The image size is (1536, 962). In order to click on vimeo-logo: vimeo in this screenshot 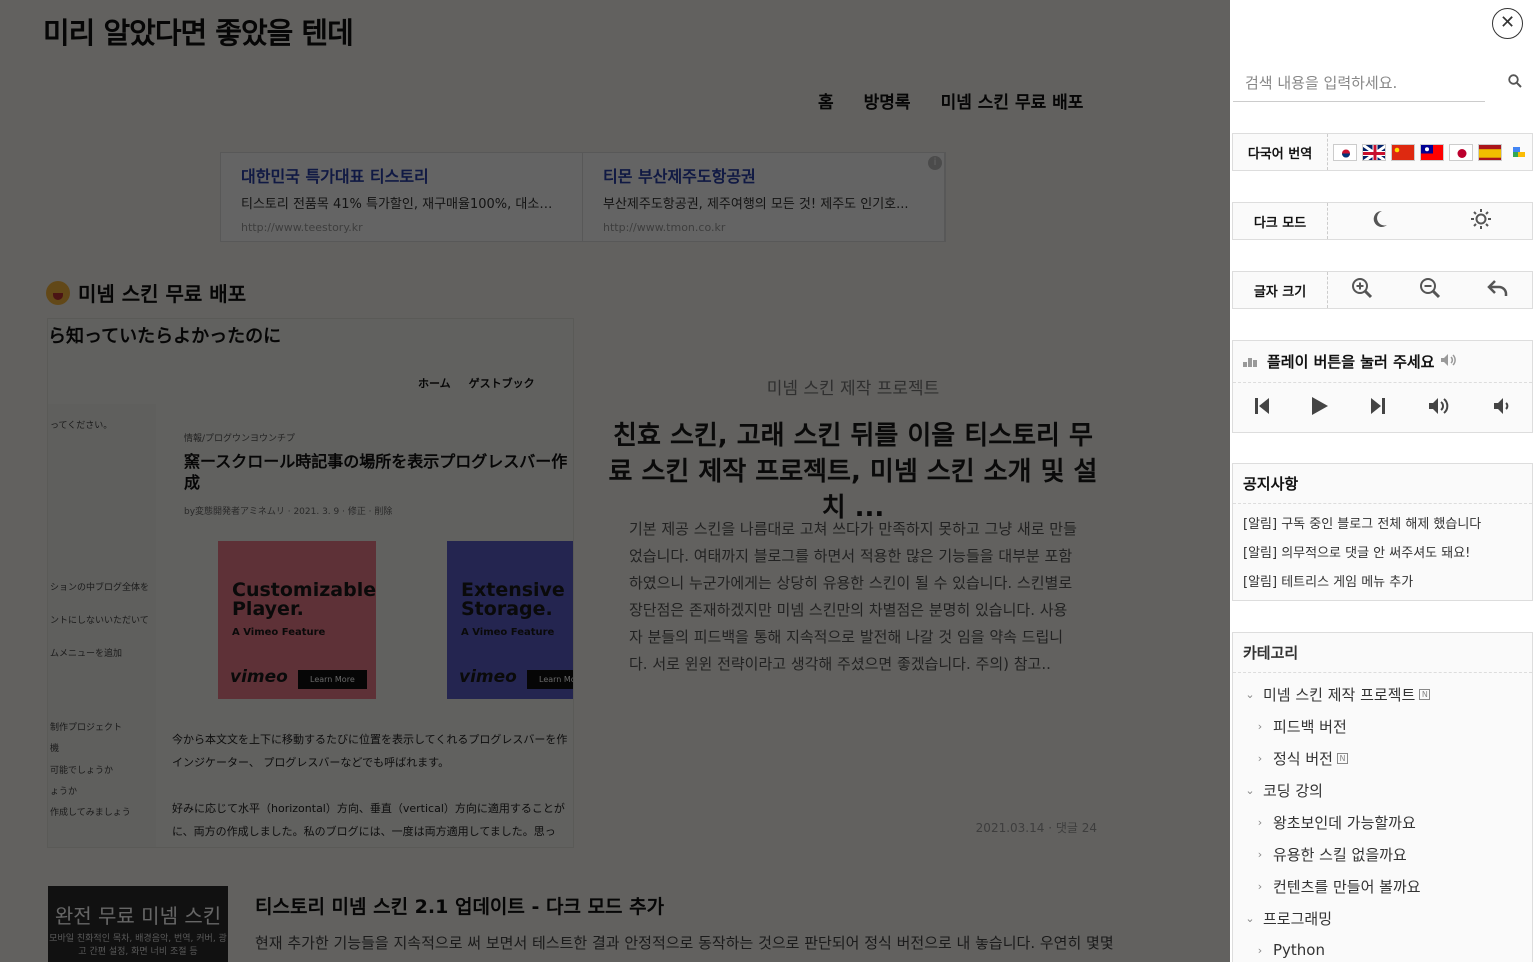, I will do `click(259, 677)`.